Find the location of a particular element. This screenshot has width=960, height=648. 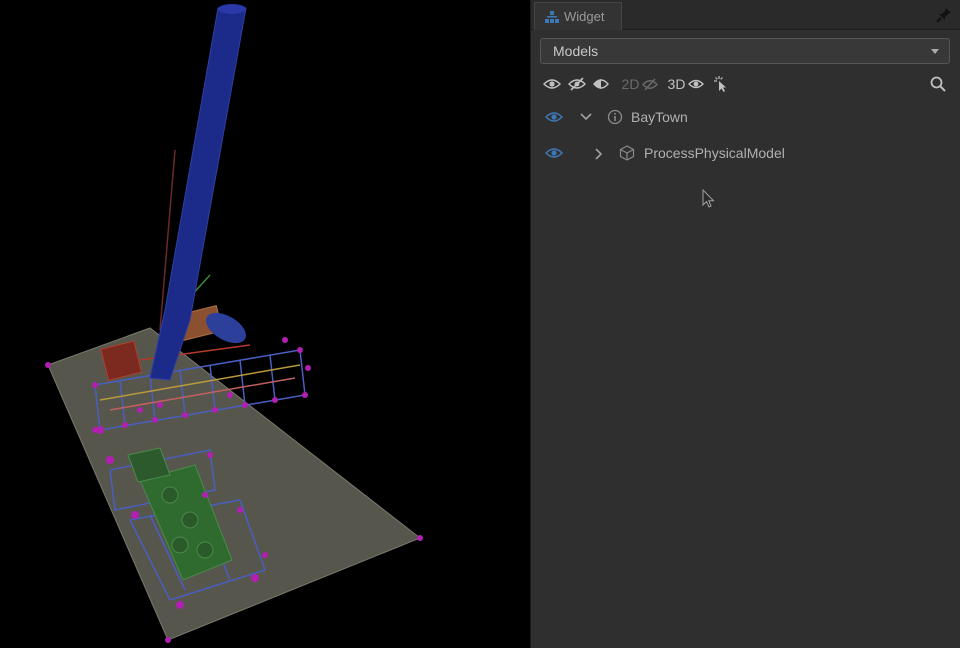

dropdown-value: Models is located at coordinates (576, 51).